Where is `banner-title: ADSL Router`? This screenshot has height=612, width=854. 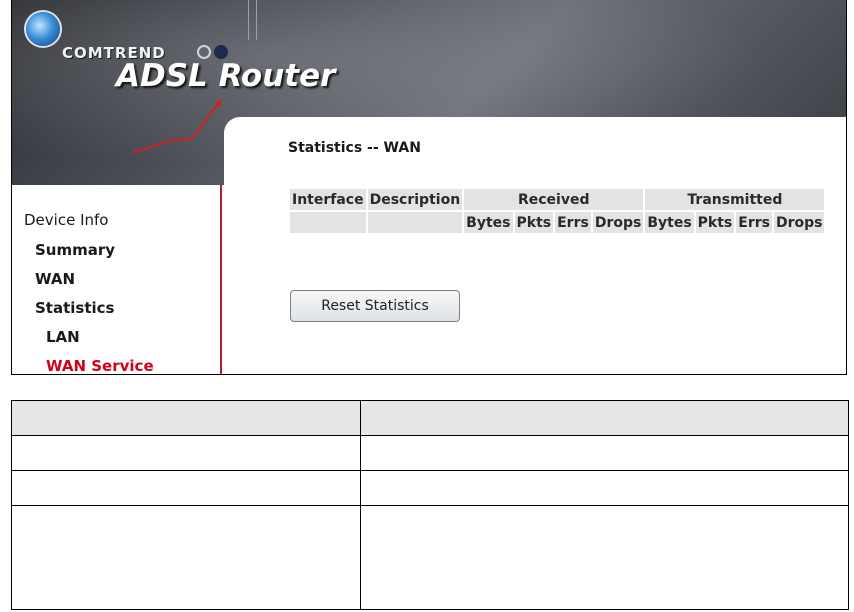
banner-title: ADSL Router is located at coordinates (226, 76).